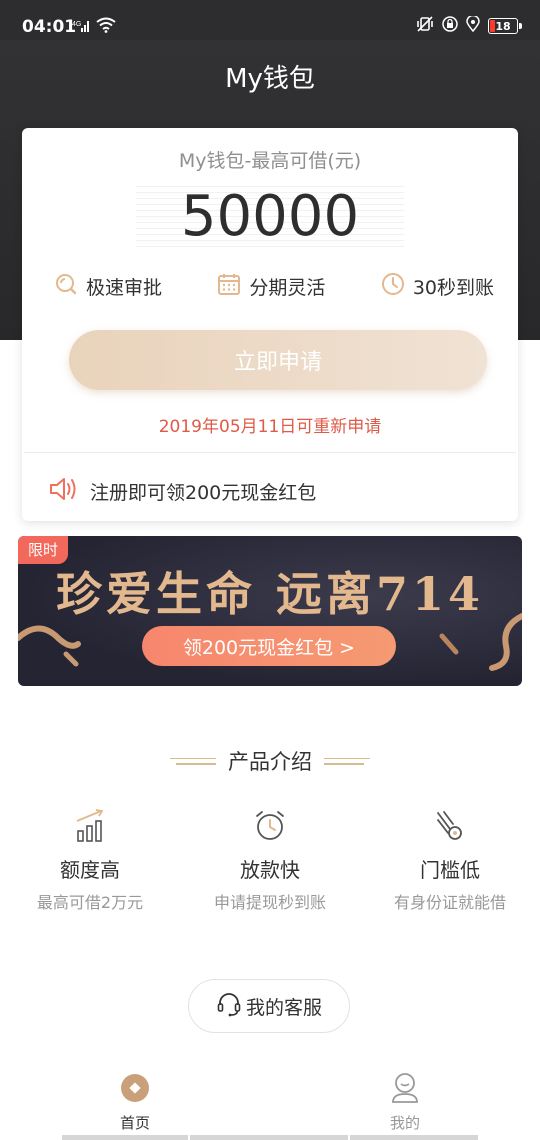 The width and height of the screenshot is (540, 1140). I want to click on feature-instant-transfer: 30秒到账, so click(437, 286).